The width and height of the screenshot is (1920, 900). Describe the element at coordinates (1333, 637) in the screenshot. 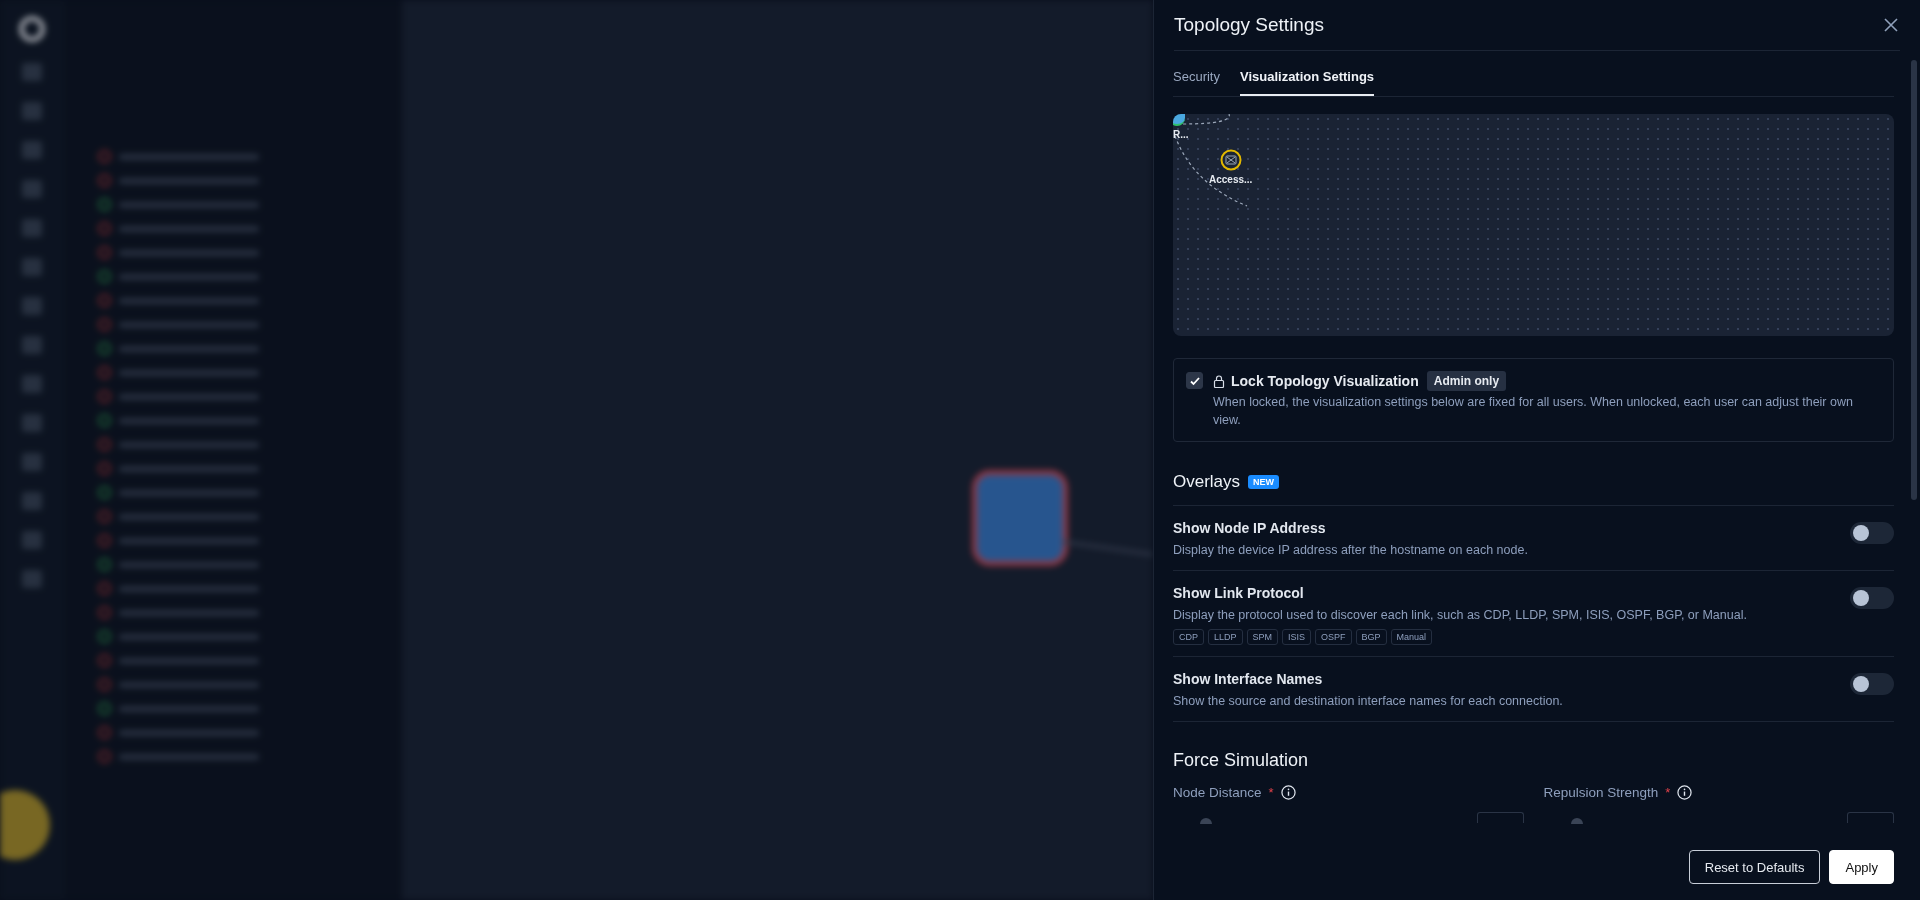

I see `protocol-tag: OSPF` at that location.